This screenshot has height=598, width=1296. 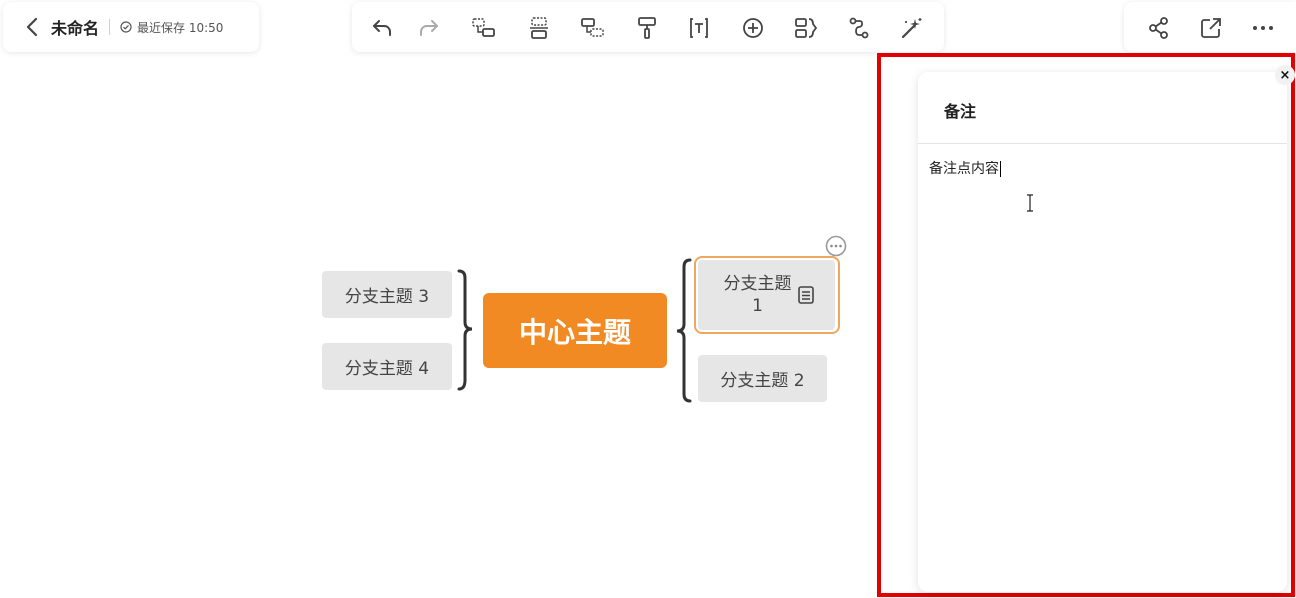 I want to click on insert-text-icon, so click(x=699, y=28).